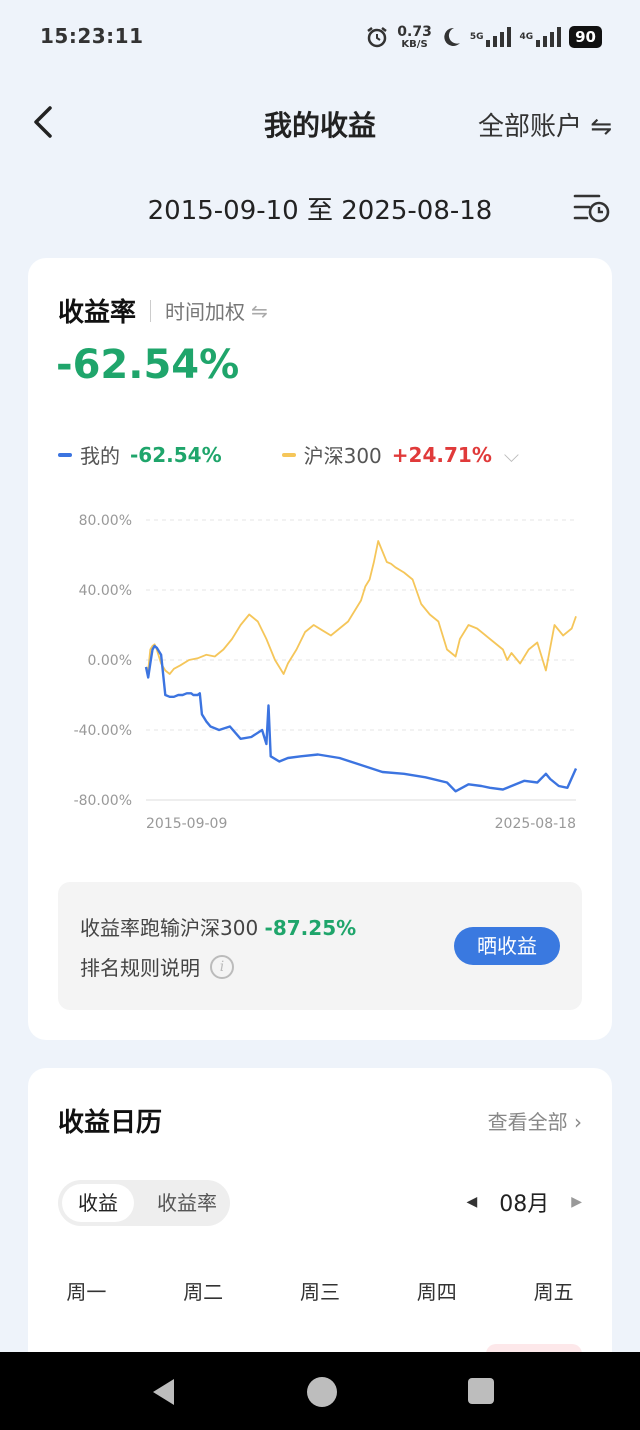 This screenshot has width=640, height=1430. I want to click on prev-month-icon: ◀, so click(471, 1202).